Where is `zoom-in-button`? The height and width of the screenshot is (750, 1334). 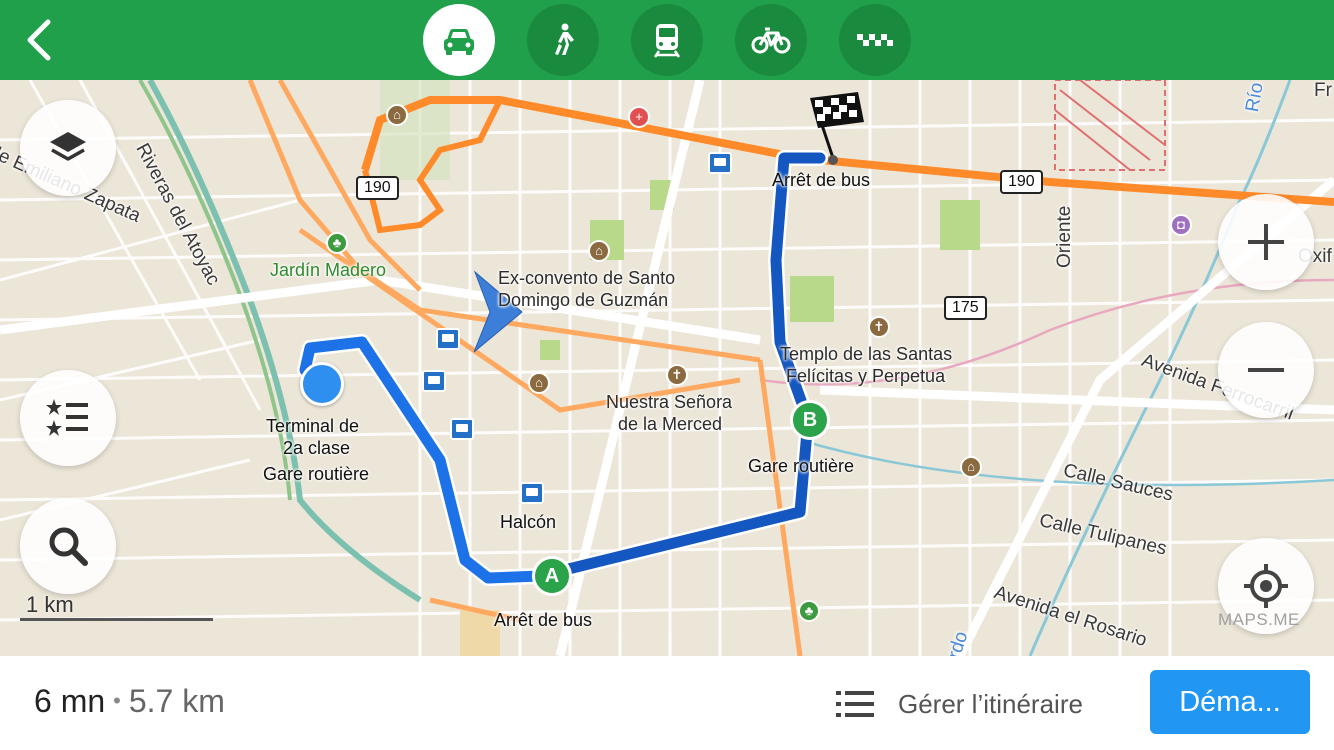 zoom-in-button is located at coordinates (1266, 242).